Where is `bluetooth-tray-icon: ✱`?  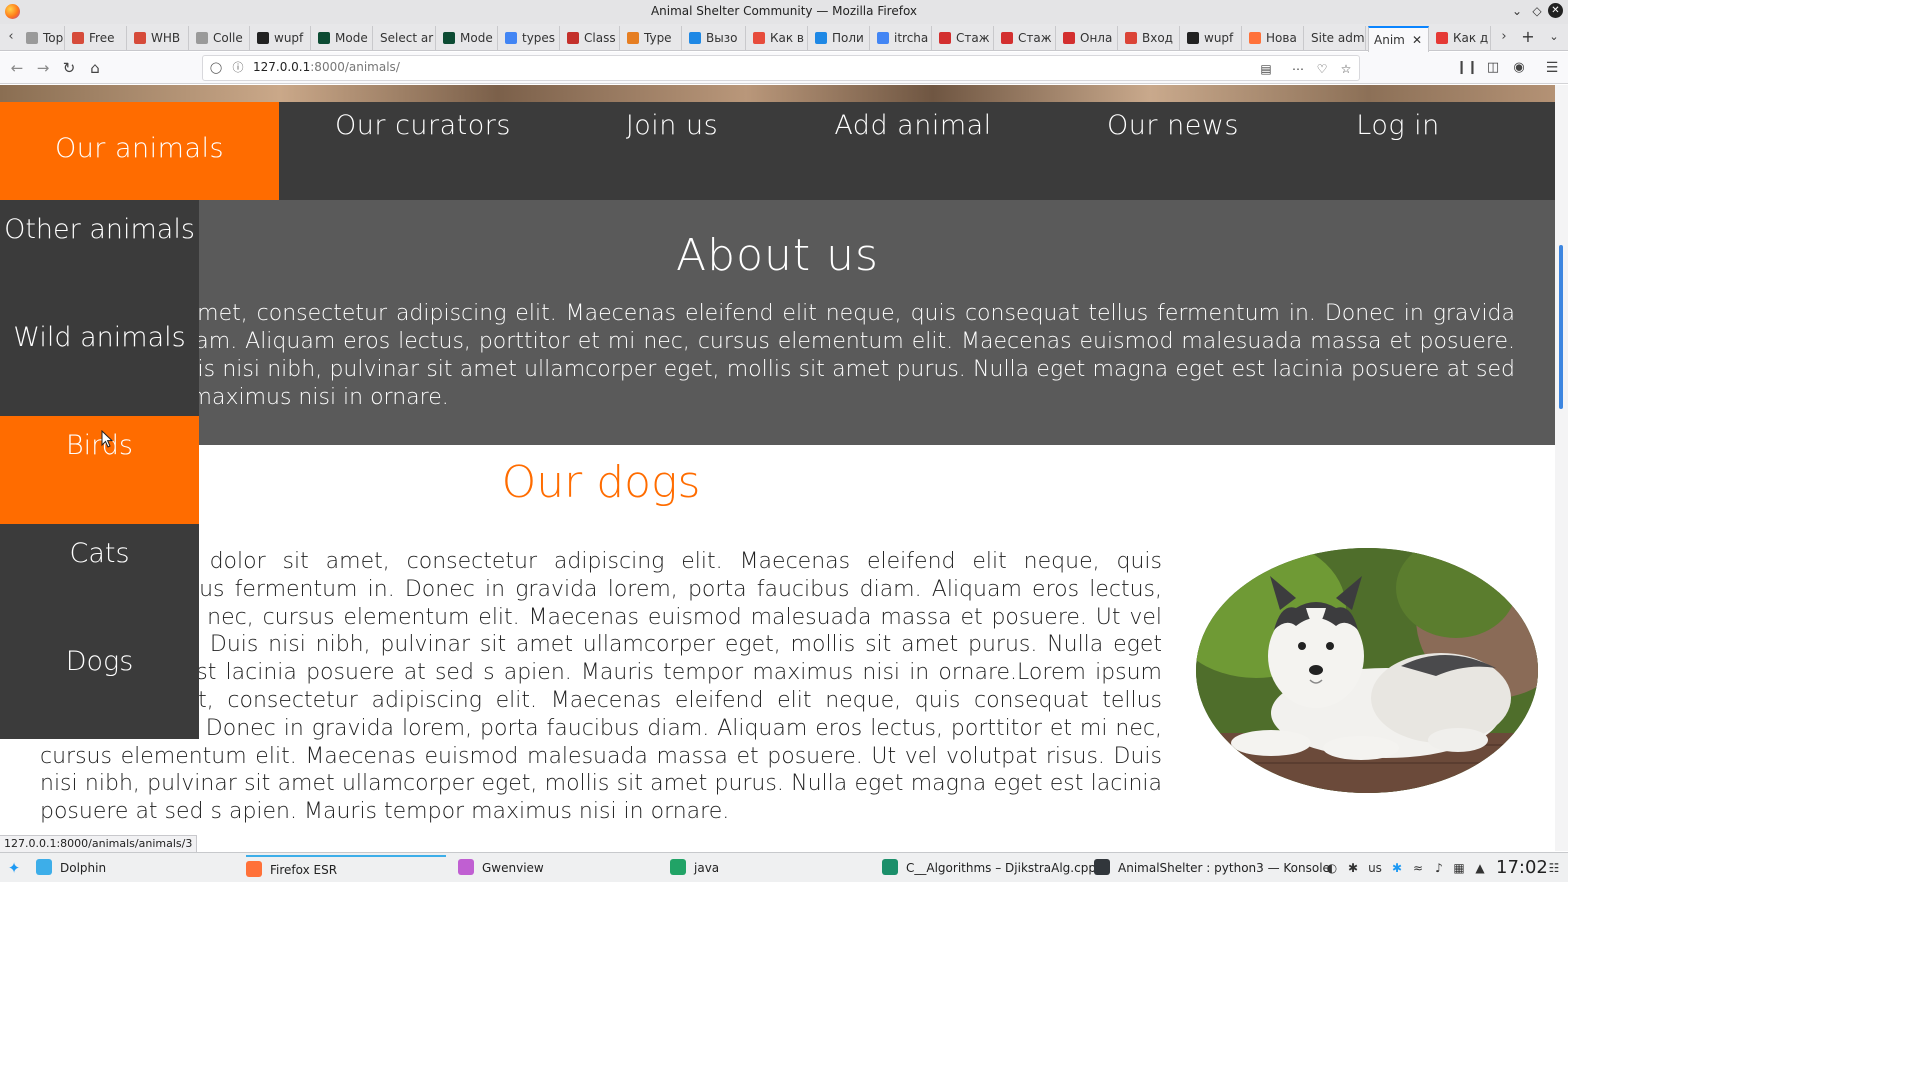 bluetooth-tray-icon: ✱ is located at coordinates (1353, 868).